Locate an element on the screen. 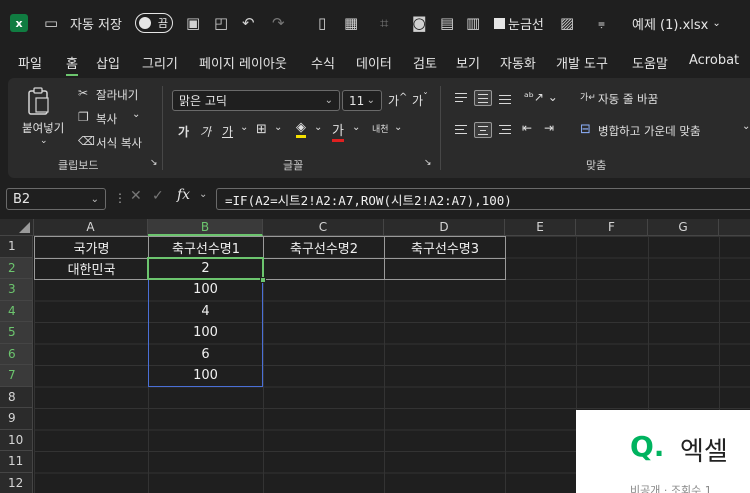  formula-input: =IF(A2=시트2!A2:A7,ROW(시트2!A2:A7),100) is located at coordinates (483, 199).